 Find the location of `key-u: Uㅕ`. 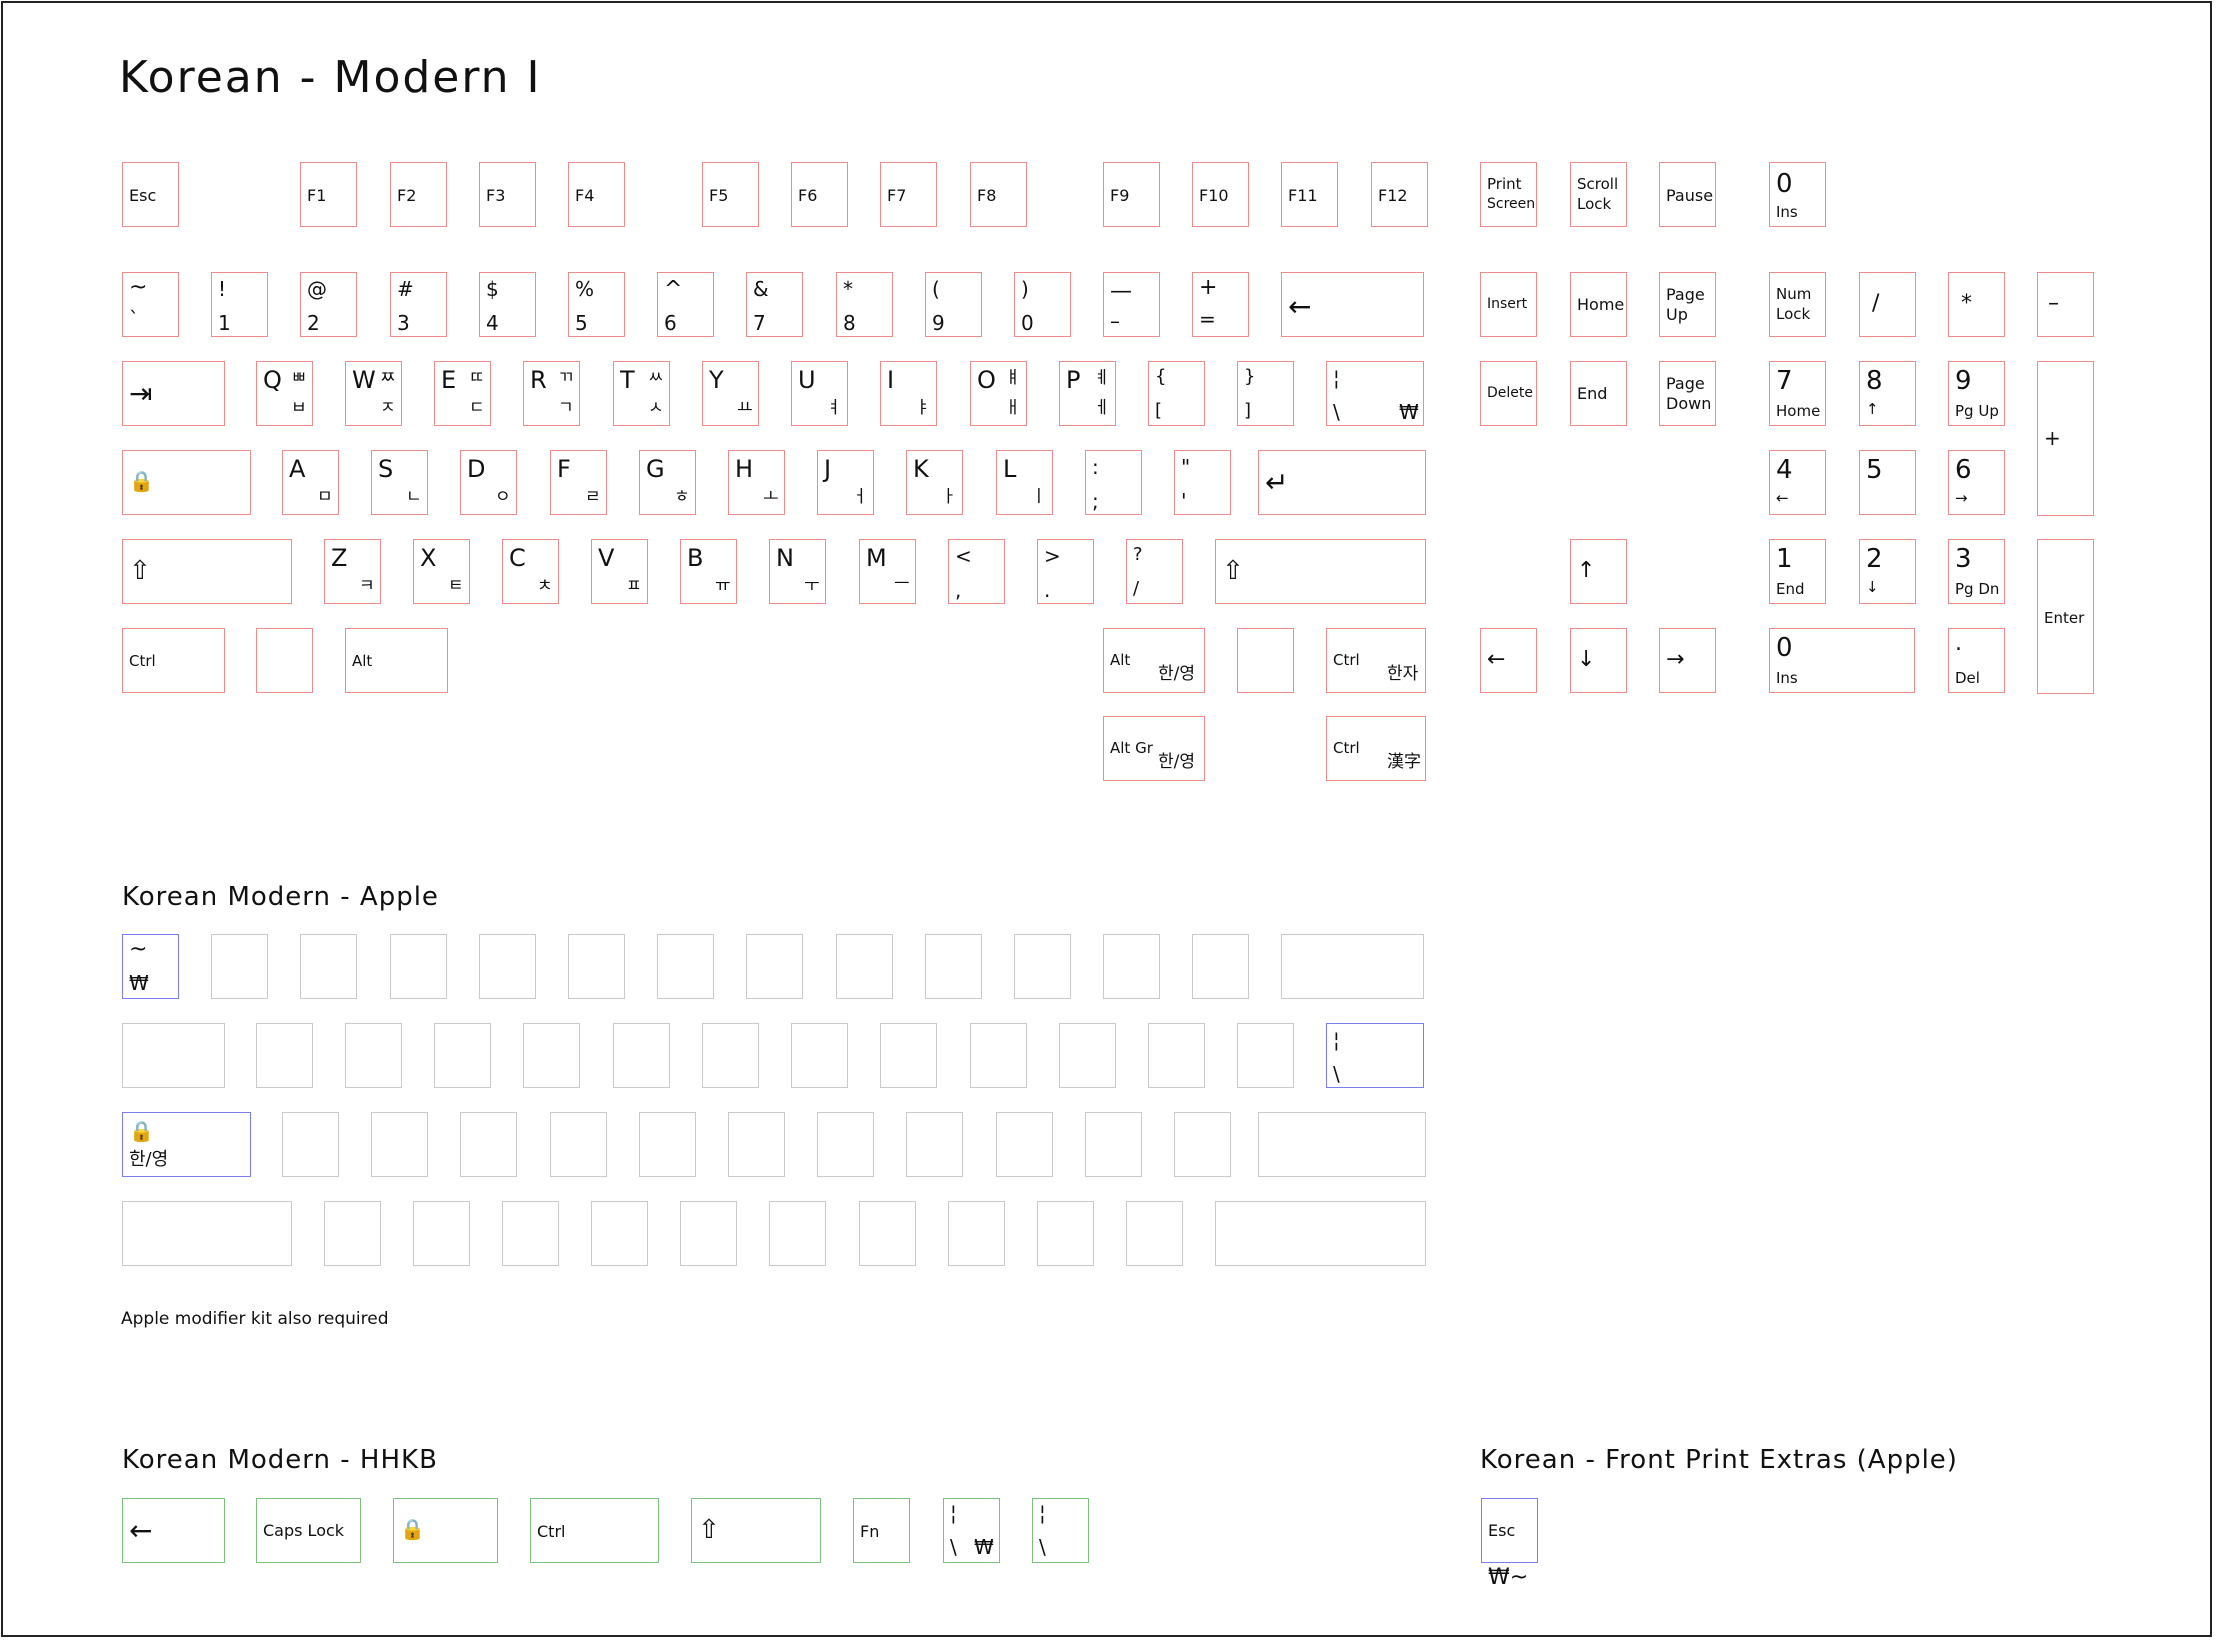

key-u: Uㅕ is located at coordinates (819, 393).